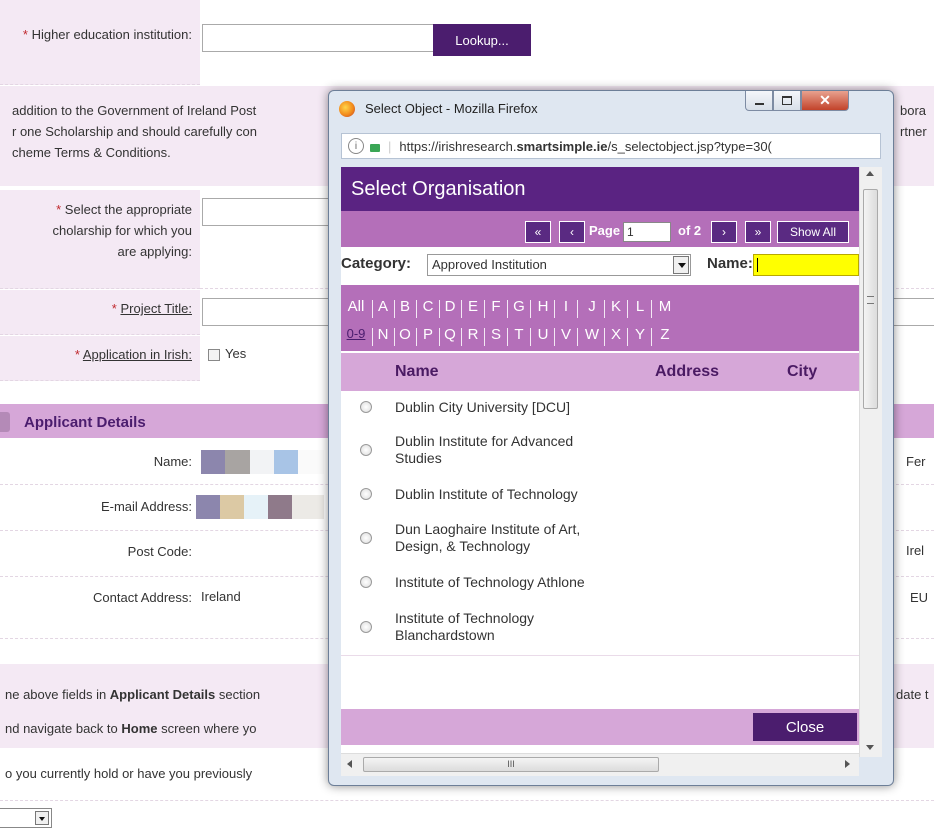 The image size is (934, 828). What do you see at coordinates (592, 334) in the screenshot?
I see `alpha-letter-w: W` at bounding box center [592, 334].